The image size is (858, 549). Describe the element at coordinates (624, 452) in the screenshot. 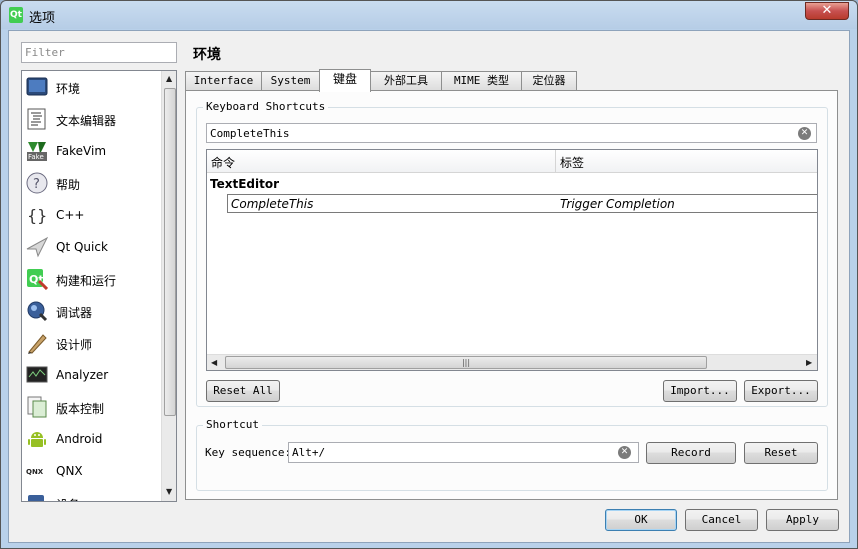

I see `clear-key-sequence-icon: ✕` at that location.